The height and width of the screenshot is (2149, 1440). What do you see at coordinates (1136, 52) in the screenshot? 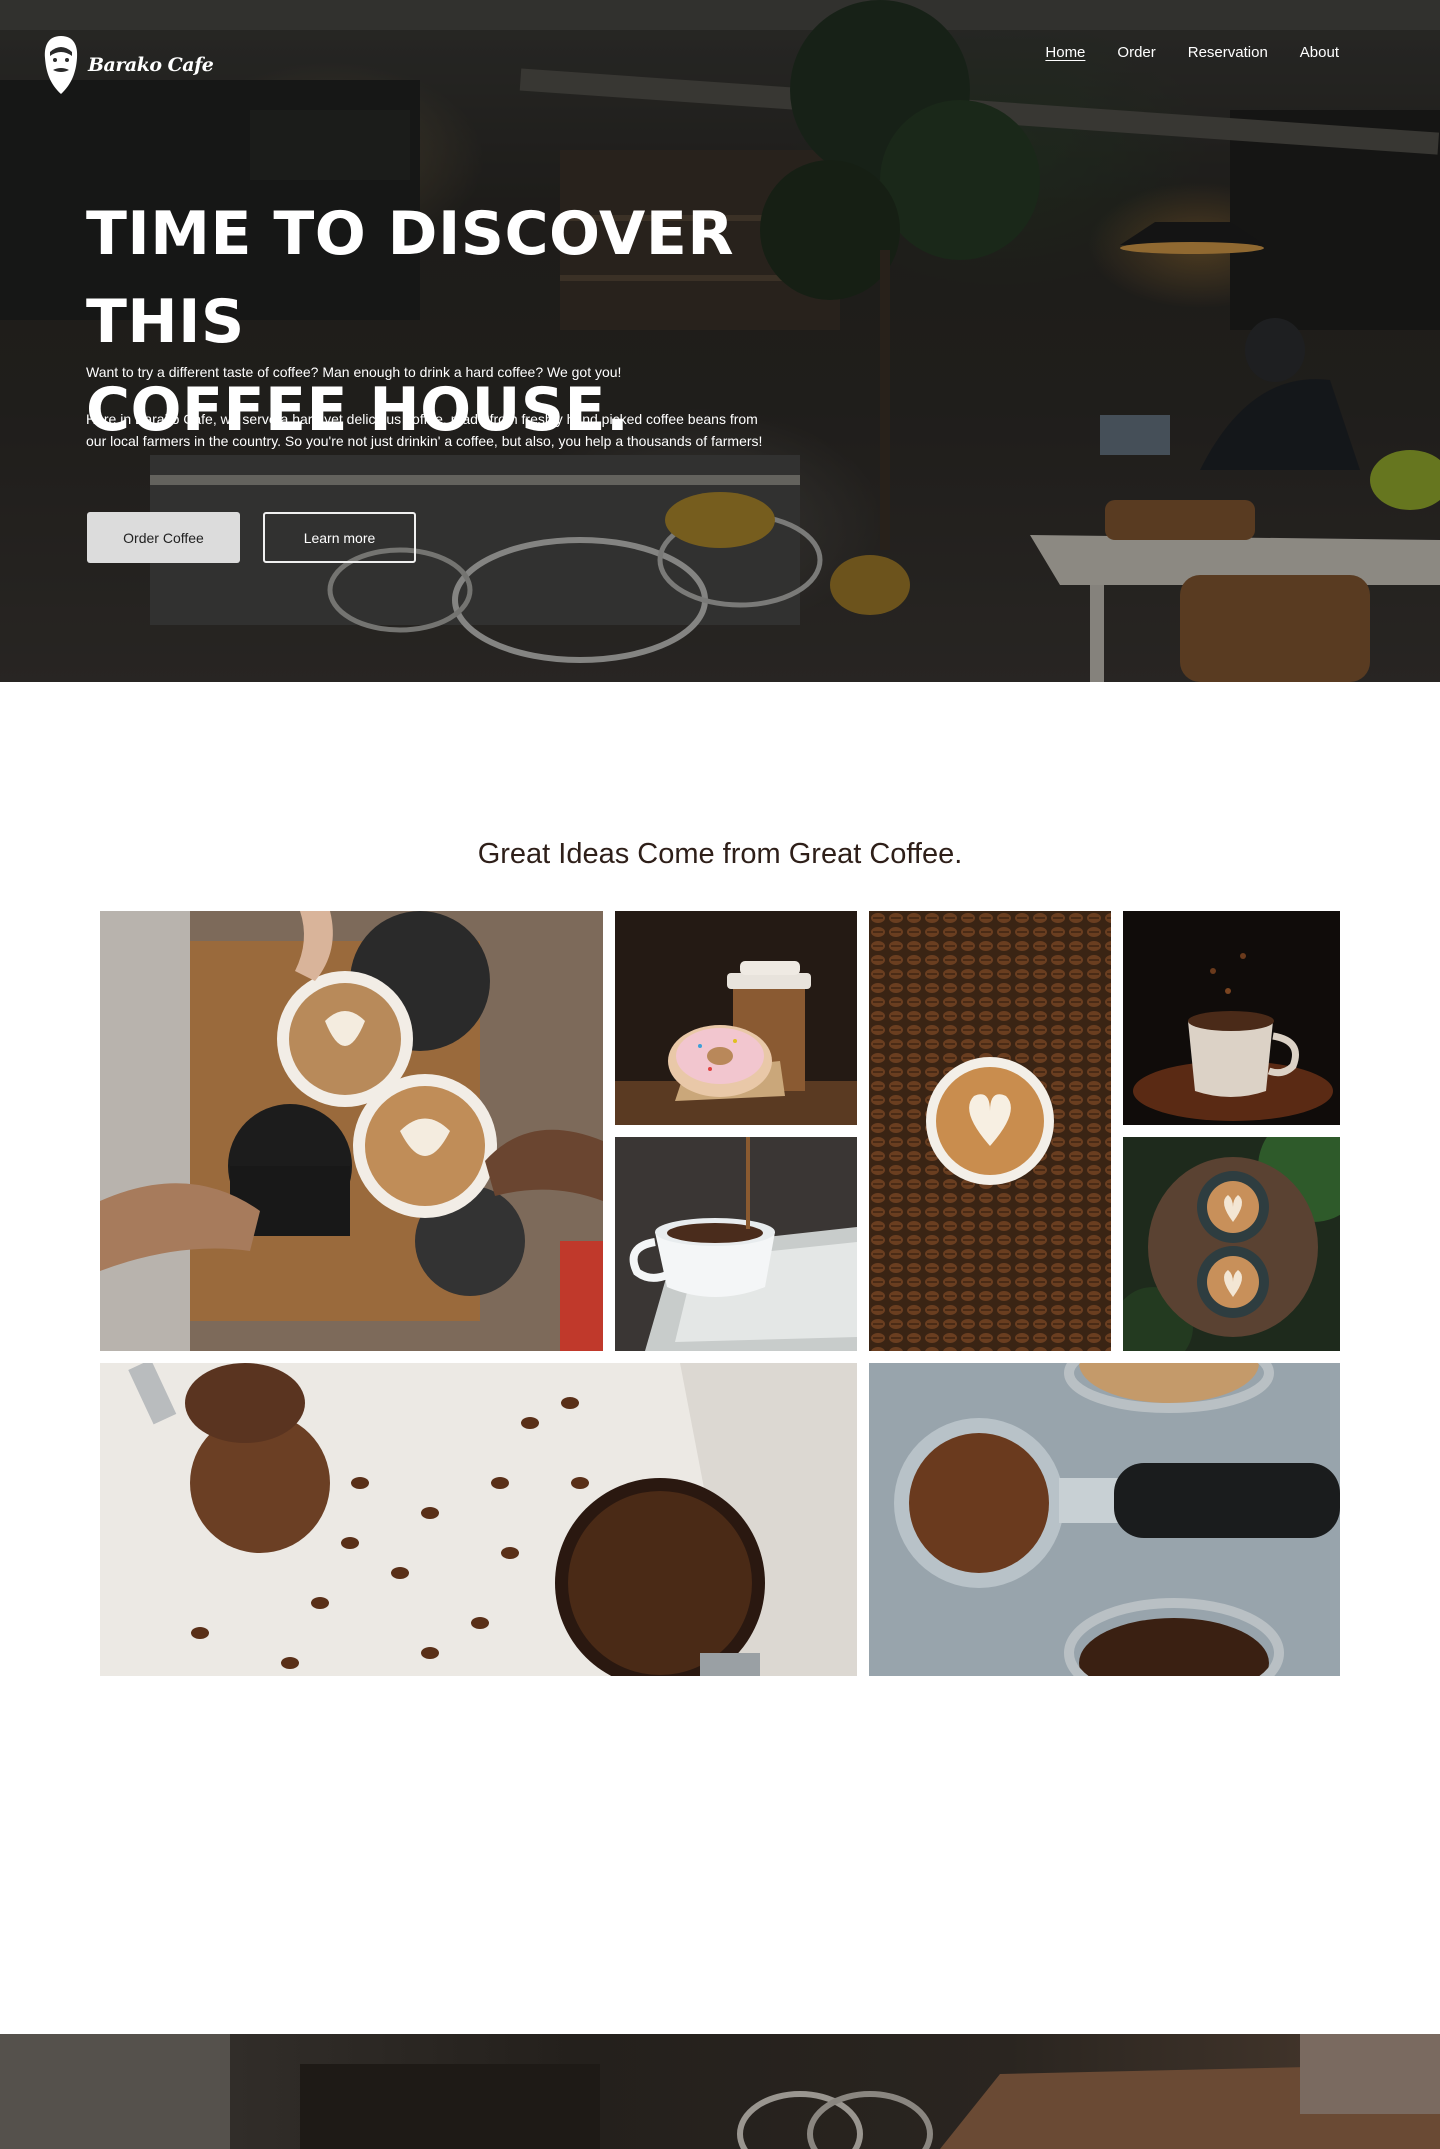
I see `nav-item-order: Order` at bounding box center [1136, 52].